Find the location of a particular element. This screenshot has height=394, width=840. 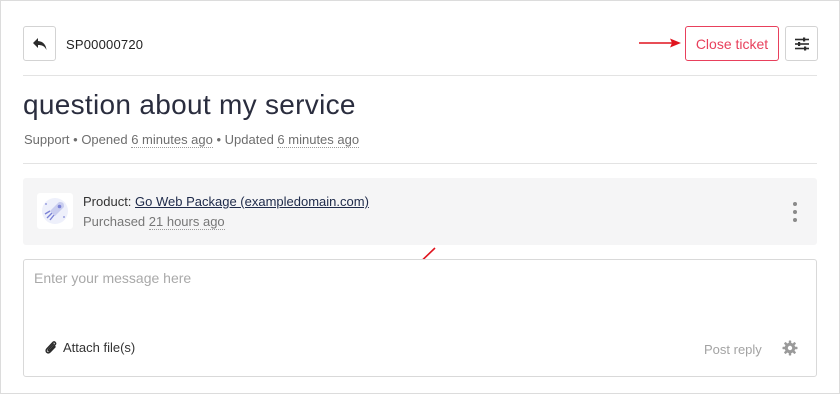

product-thumbnail is located at coordinates (55, 211).